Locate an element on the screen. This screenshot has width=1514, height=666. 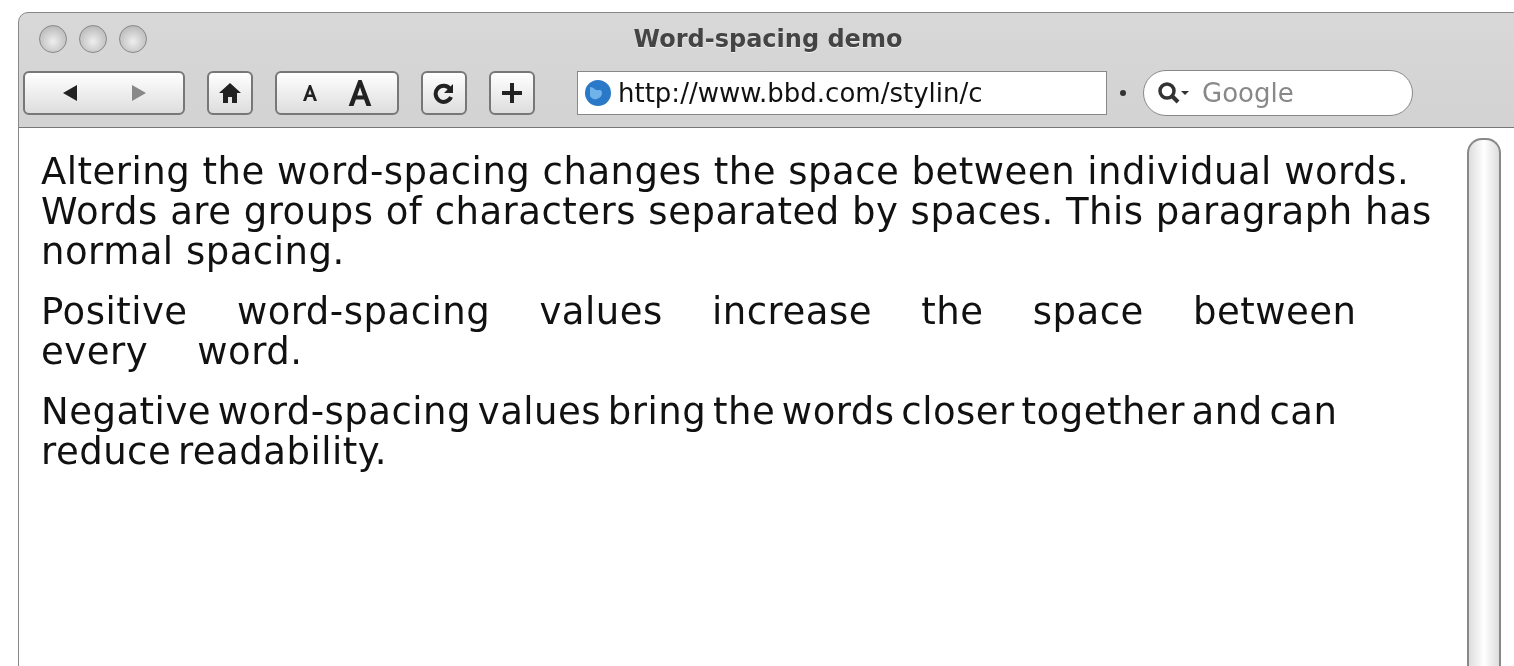
scrollbar is located at coordinates (1484, 402).